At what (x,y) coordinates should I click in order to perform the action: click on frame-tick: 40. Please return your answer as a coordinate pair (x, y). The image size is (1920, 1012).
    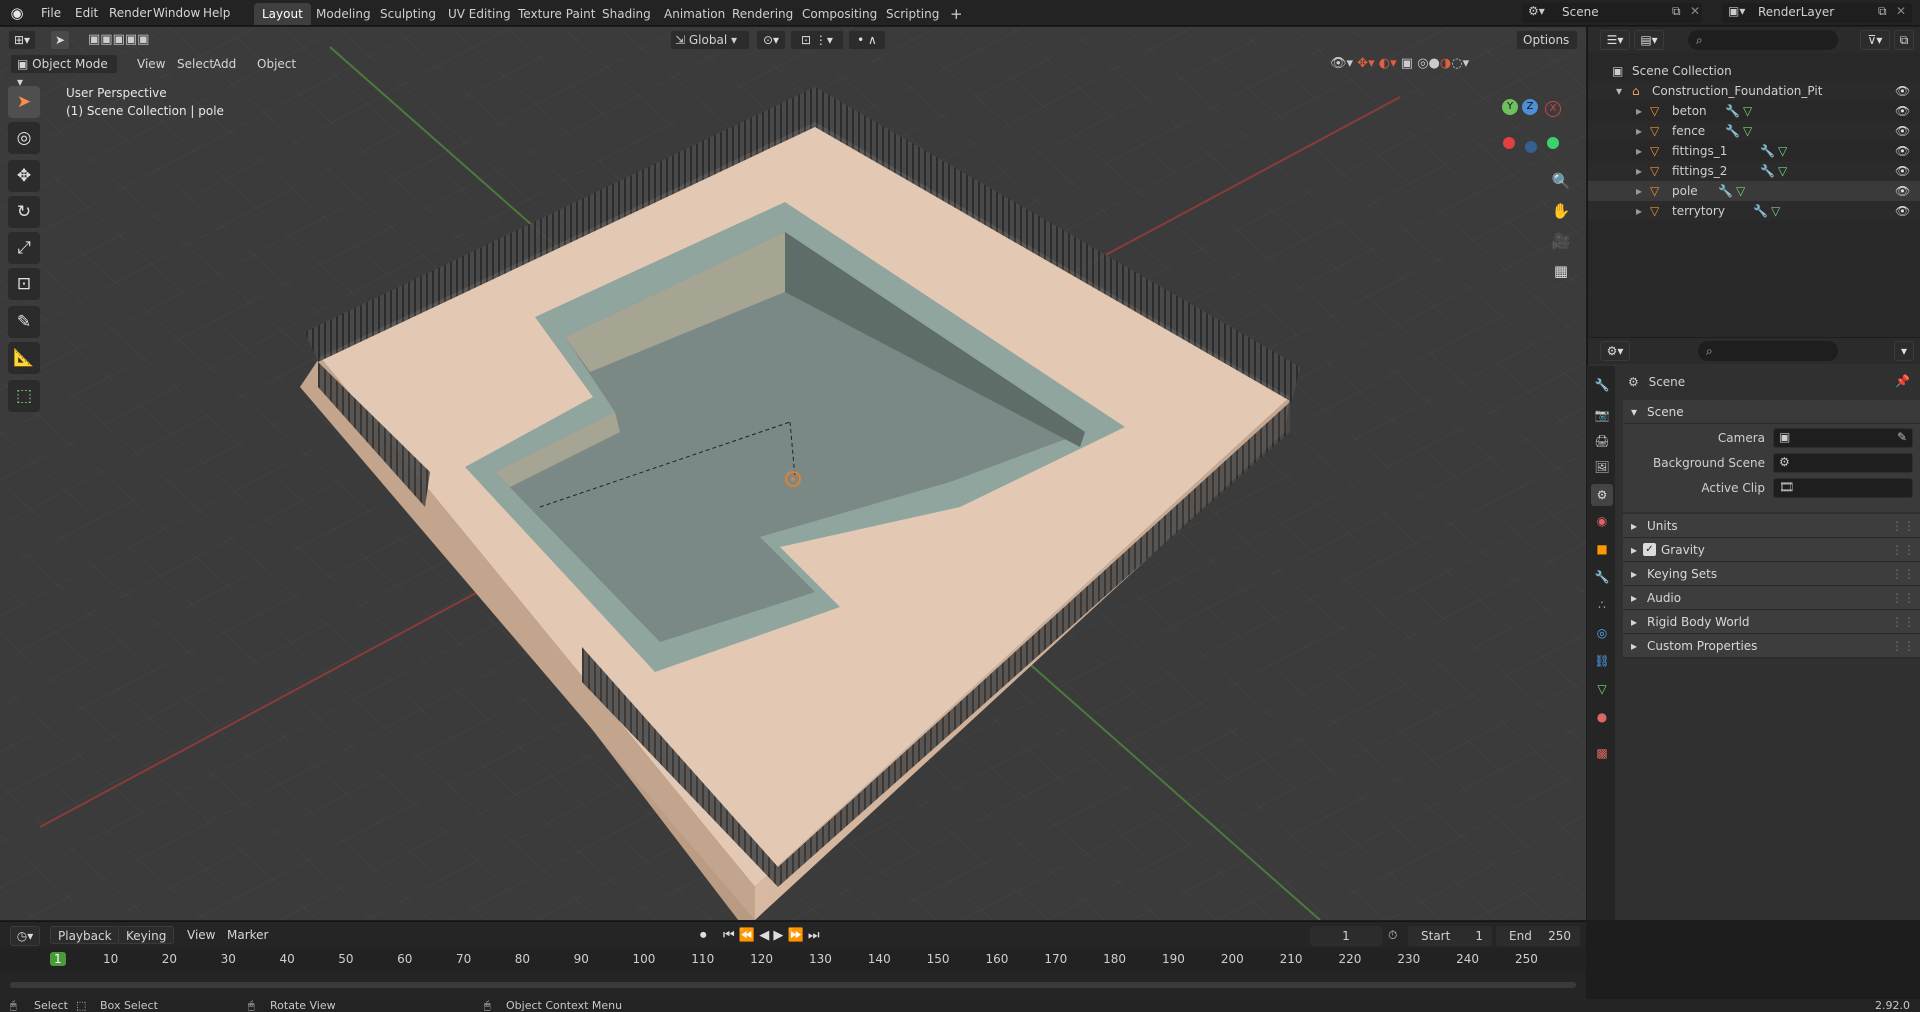
    Looking at the image, I should click on (286, 959).